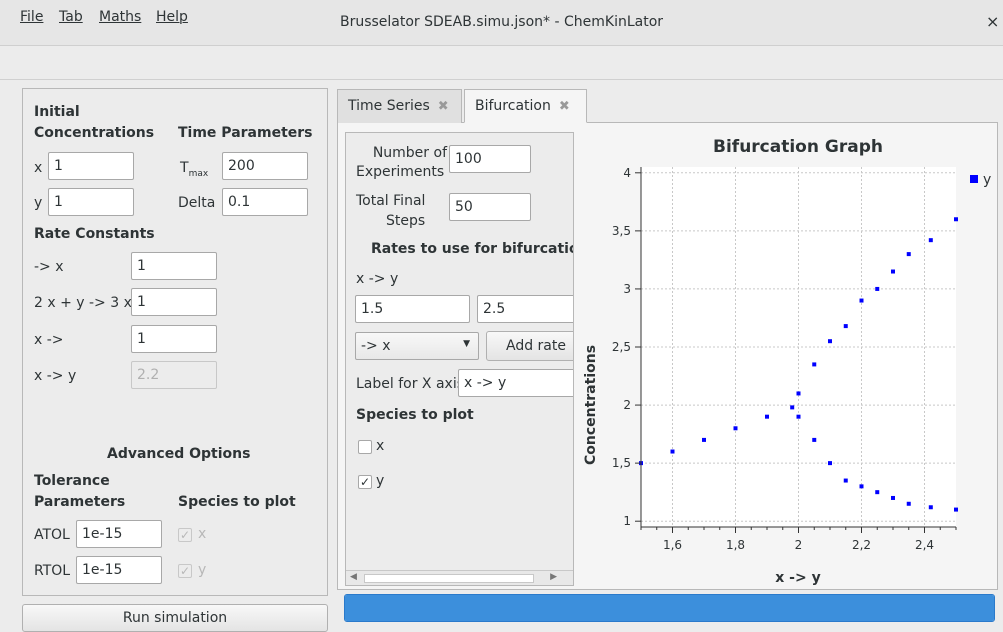 This screenshot has height=632, width=1003. I want to click on progress-fill, so click(669, 608).